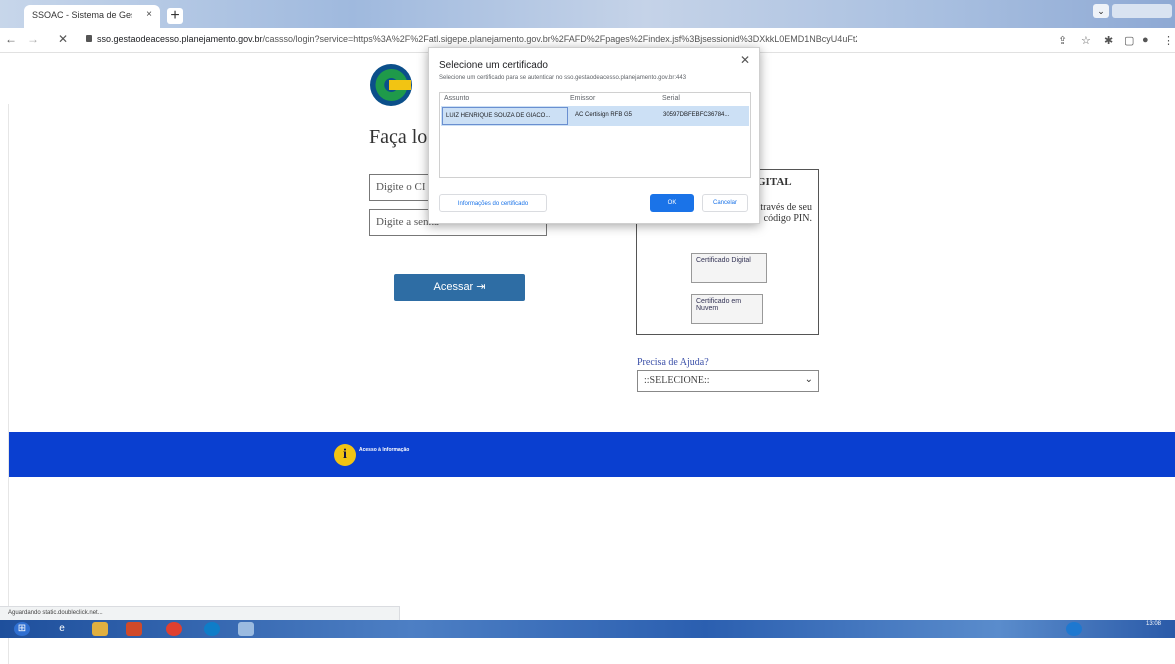  I want to click on edge-icon, so click(212, 629).